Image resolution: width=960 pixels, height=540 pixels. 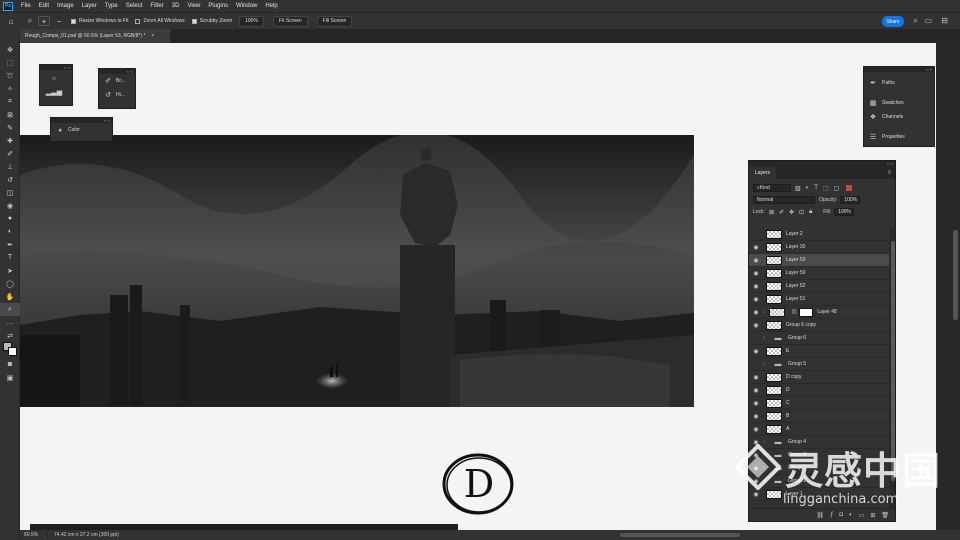 What do you see at coordinates (784, 200) in the screenshot?
I see `blend-mode-select: Normal` at bounding box center [784, 200].